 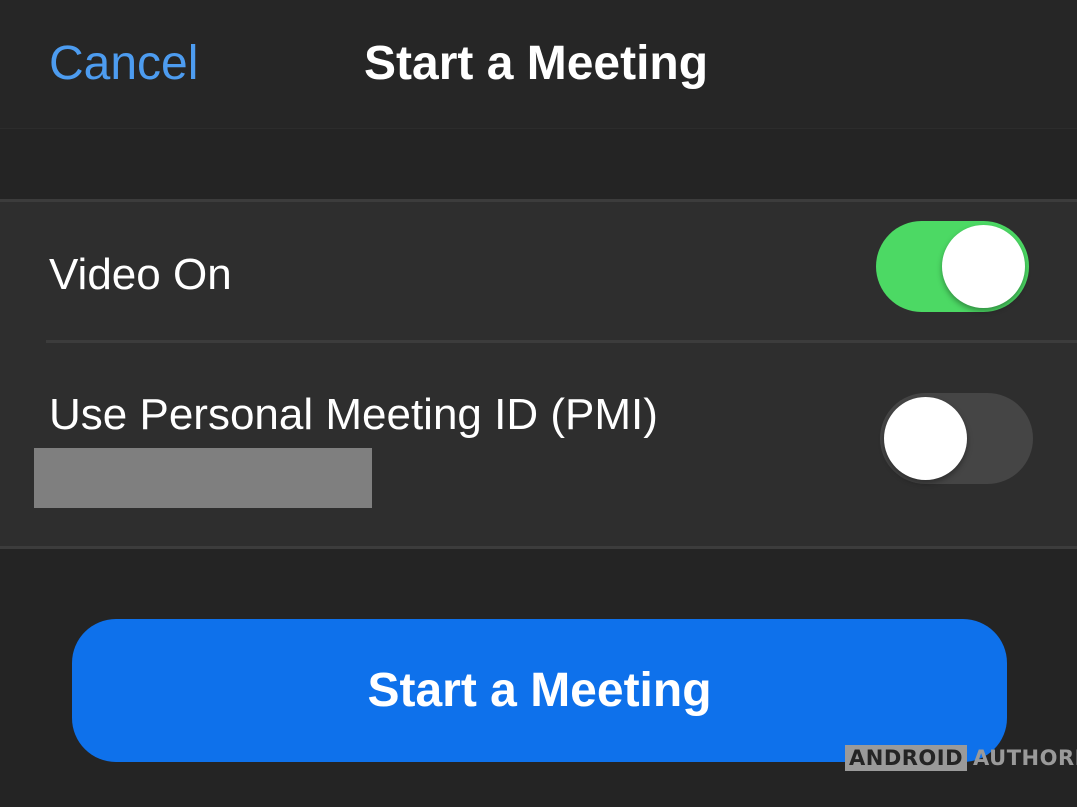 I want to click on use-pmi-toggle, so click(x=956, y=438).